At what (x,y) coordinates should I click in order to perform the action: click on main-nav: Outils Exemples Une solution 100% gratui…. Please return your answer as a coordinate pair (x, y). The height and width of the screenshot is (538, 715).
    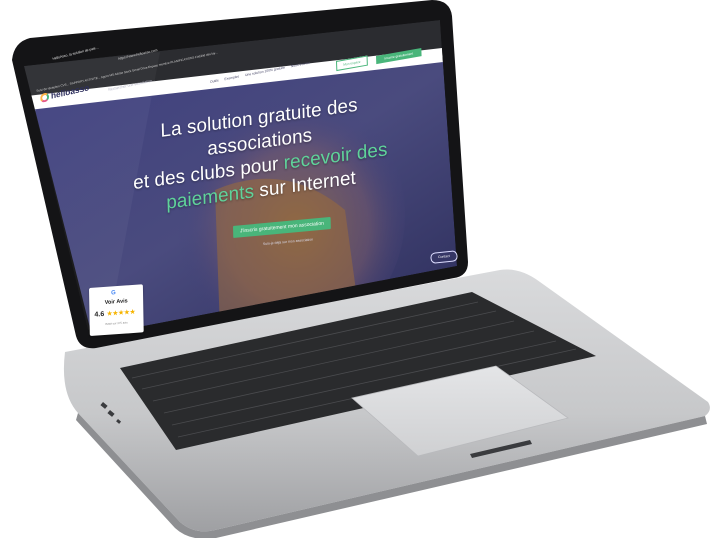
    Looking at the image, I should click on (260, 72).